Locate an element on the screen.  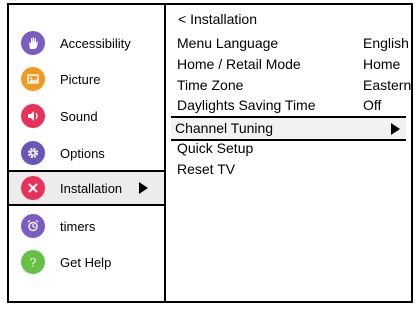
menu-item-value: Home is located at coordinates (382, 64).